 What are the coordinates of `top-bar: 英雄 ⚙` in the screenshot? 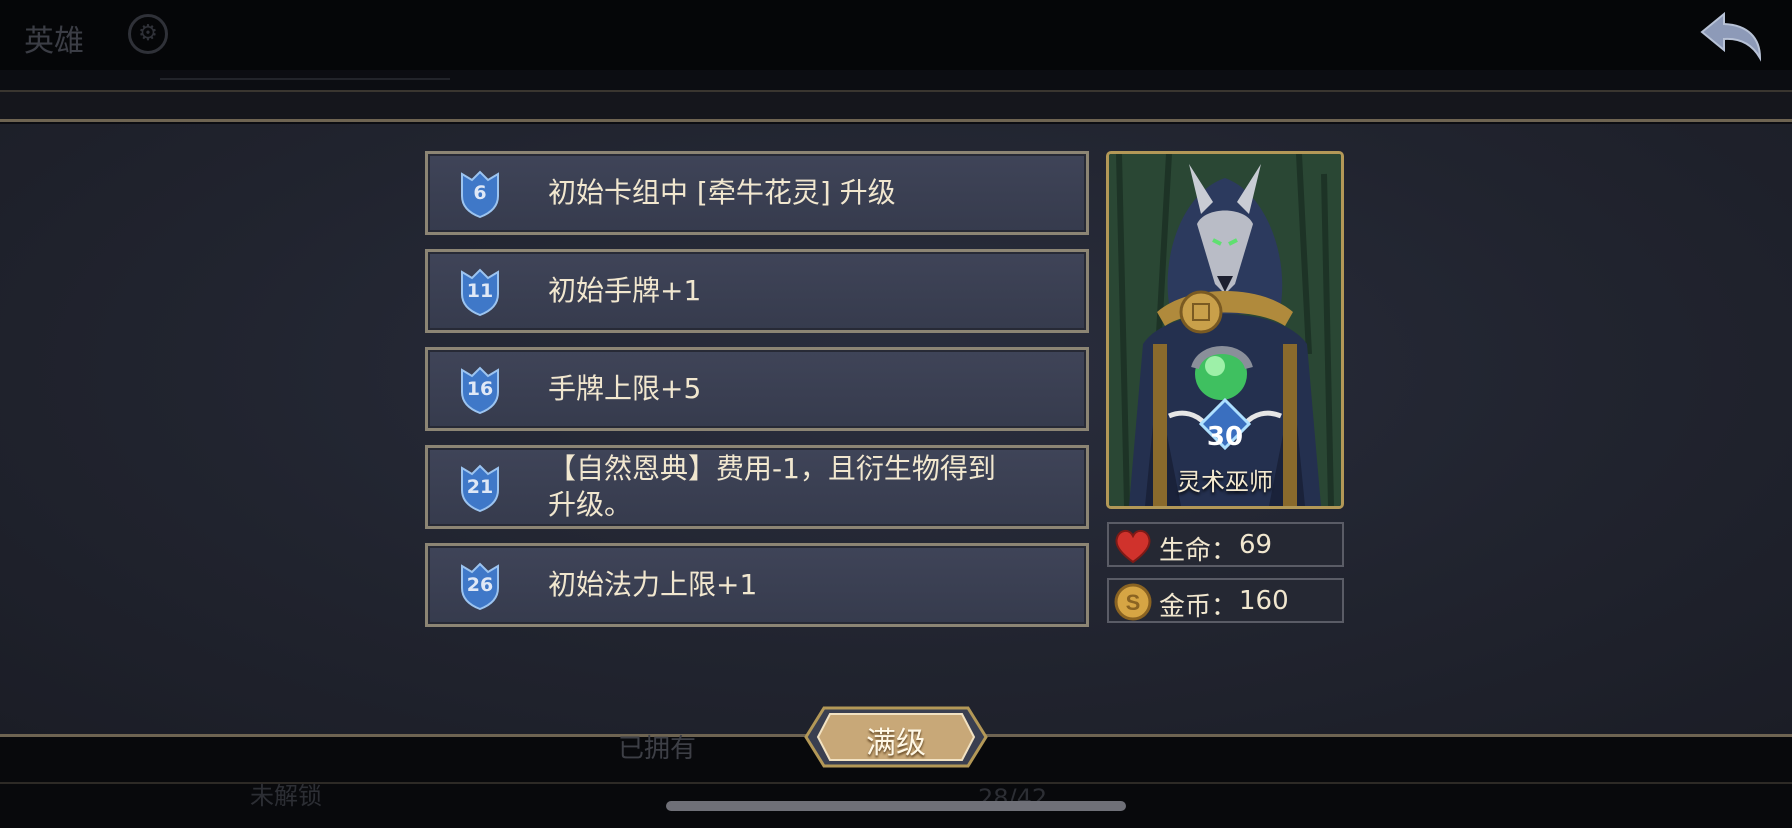 It's located at (896, 35).